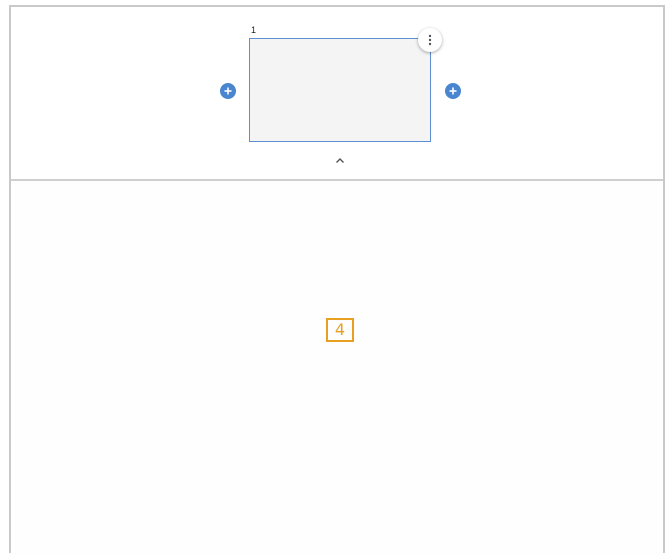  What do you see at coordinates (340, 330) in the screenshot?
I see `annotation-marker: 4` at bounding box center [340, 330].